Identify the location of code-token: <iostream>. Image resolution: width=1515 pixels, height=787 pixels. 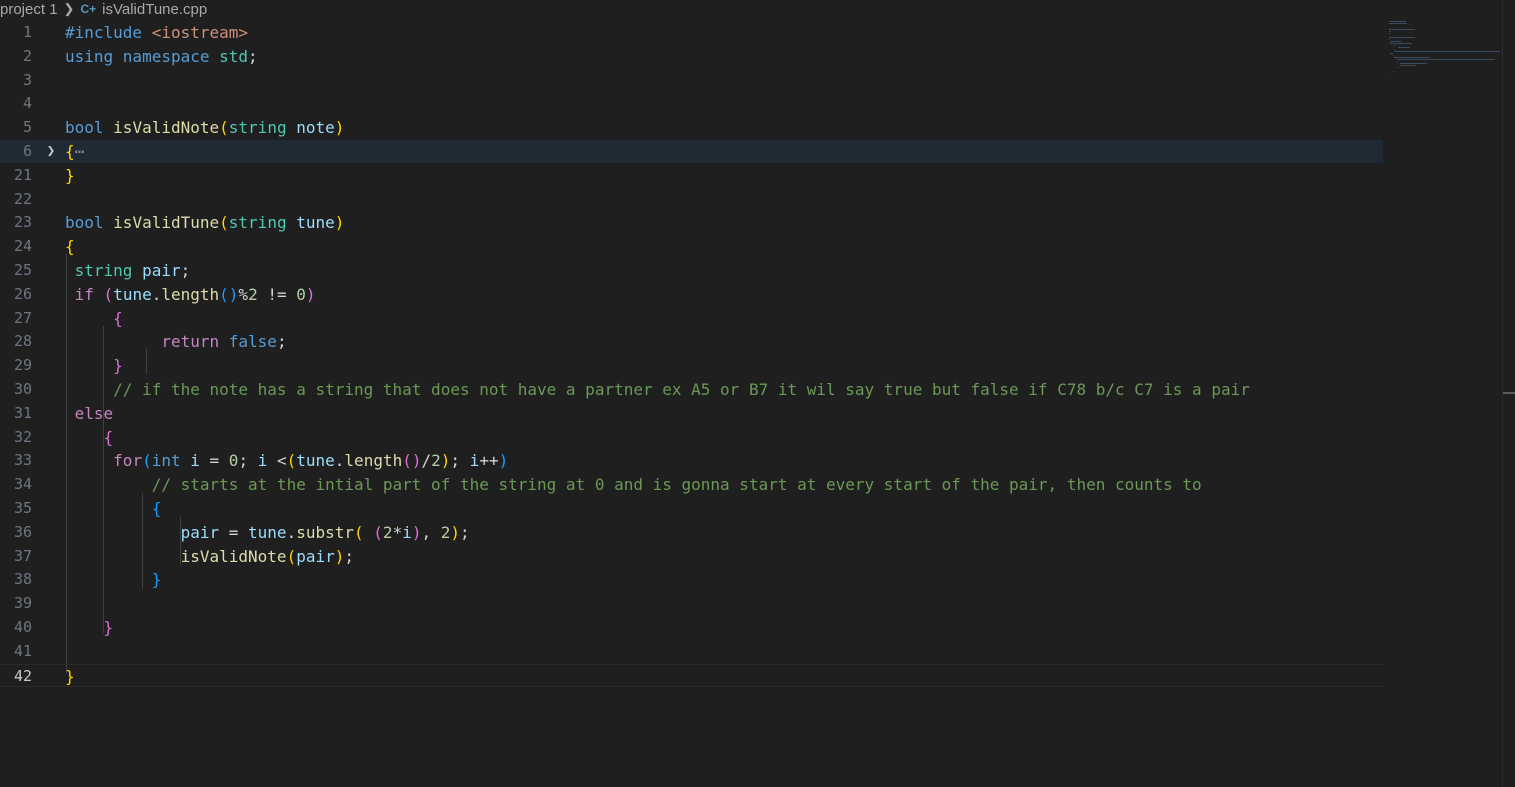
(200, 32).